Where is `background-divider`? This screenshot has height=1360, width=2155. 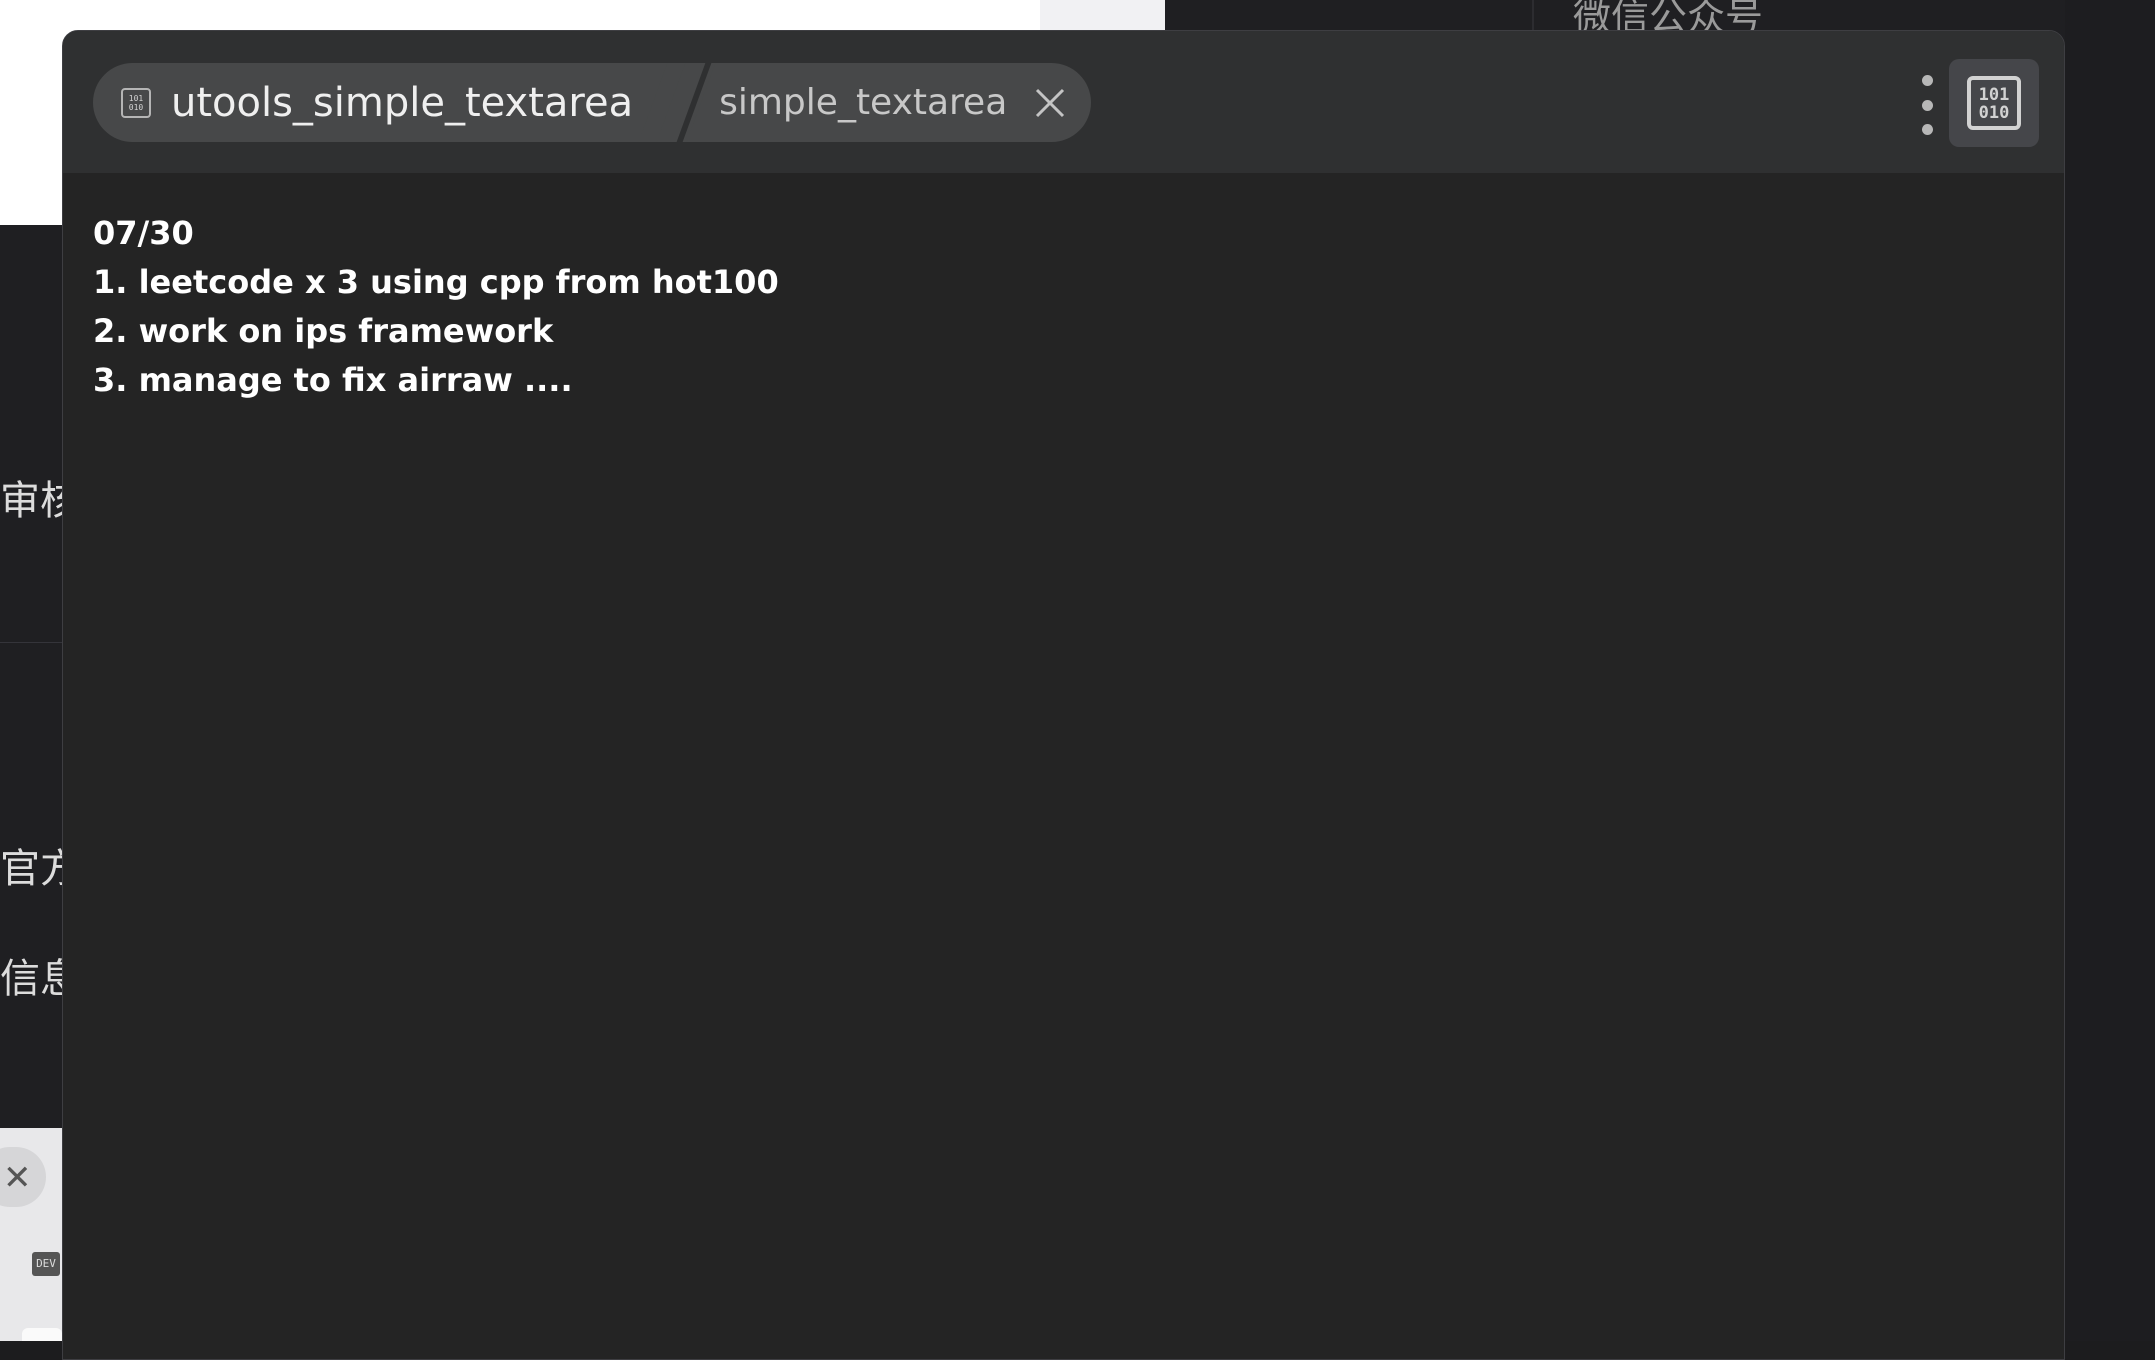
background-divider is located at coordinates (1533, 16).